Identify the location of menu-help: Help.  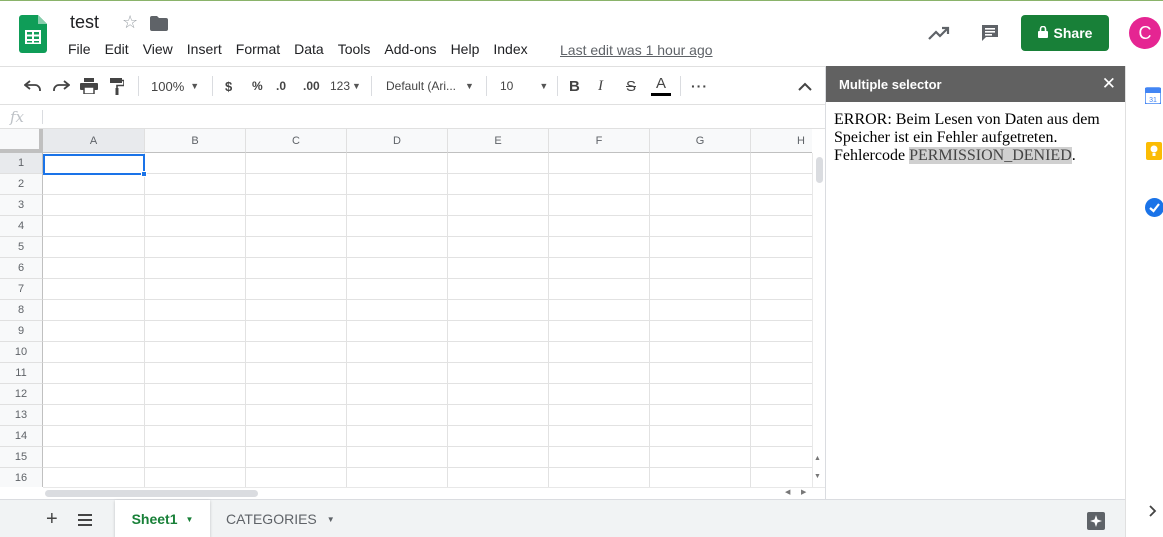
(465, 49).